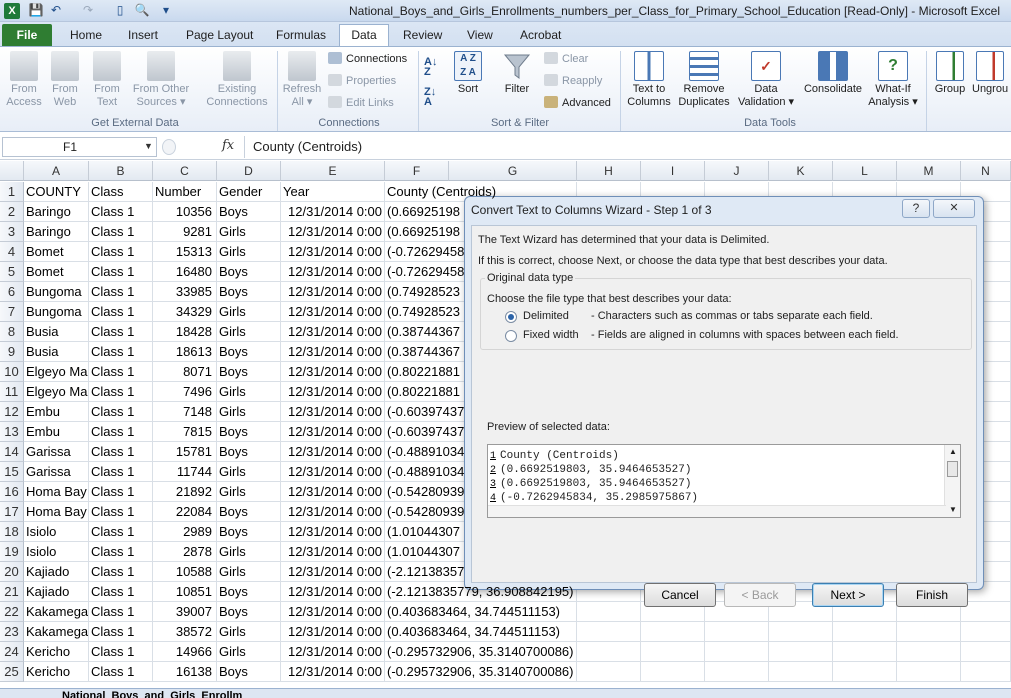 This screenshot has width=1011, height=698. I want to click on cell-c18: 2989, so click(185, 532).